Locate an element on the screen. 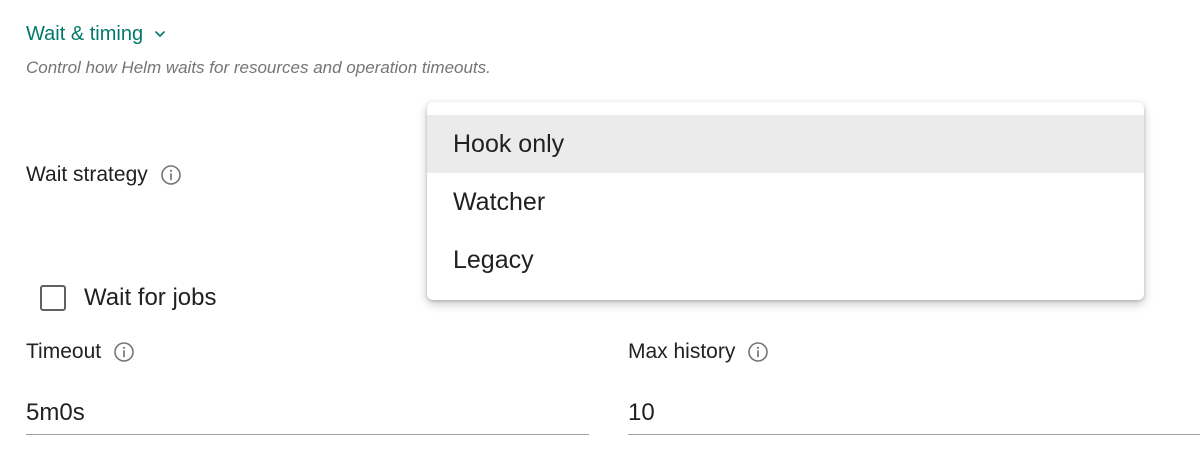 Image resolution: width=1200 pixels, height=456 pixels. wait-strategy-label-group: Wait strategy is located at coordinates (104, 175).